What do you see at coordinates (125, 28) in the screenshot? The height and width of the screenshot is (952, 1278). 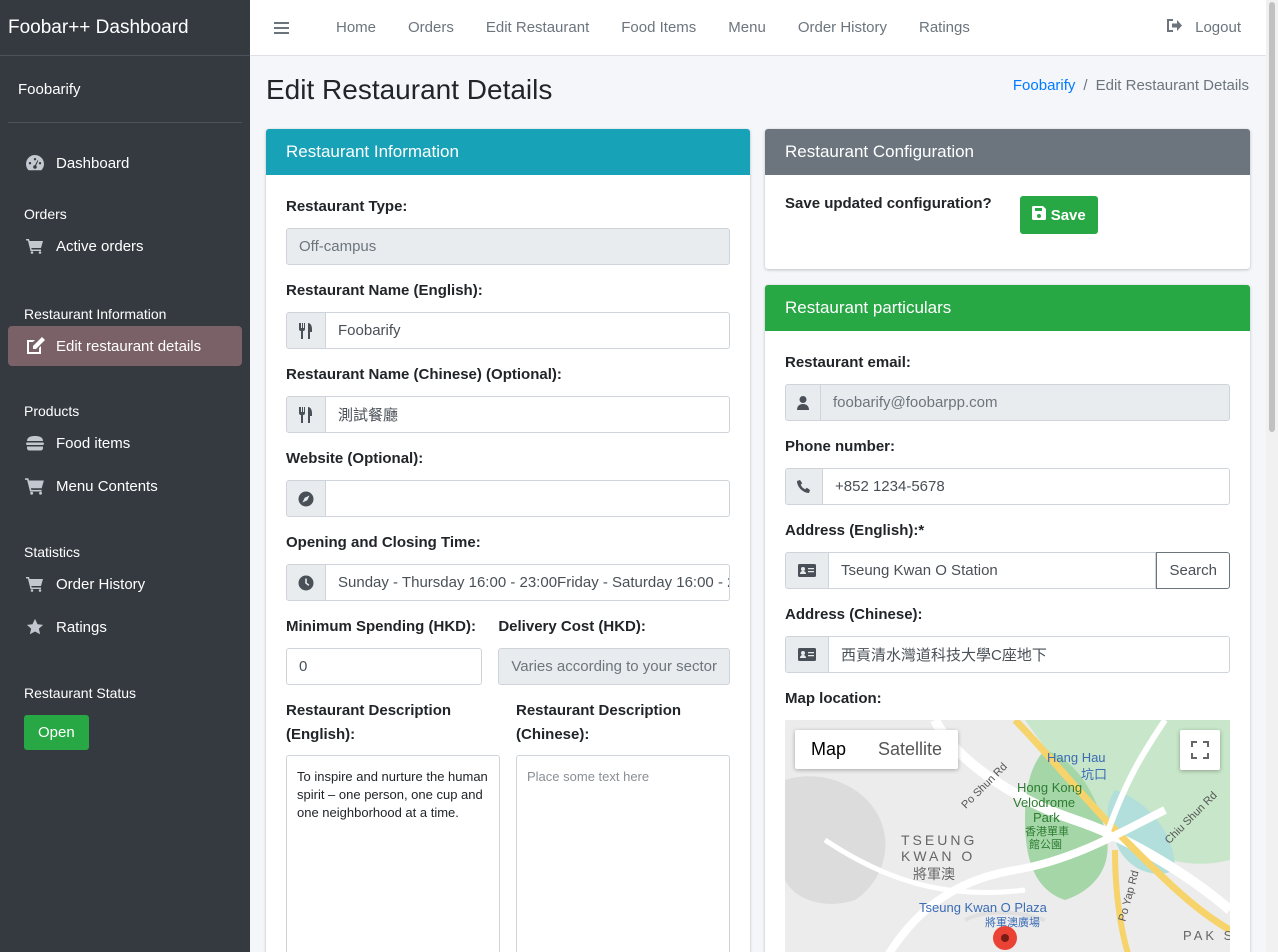 I see `brand-title: Foobar++ Dashboard` at bounding box center [125, 28].